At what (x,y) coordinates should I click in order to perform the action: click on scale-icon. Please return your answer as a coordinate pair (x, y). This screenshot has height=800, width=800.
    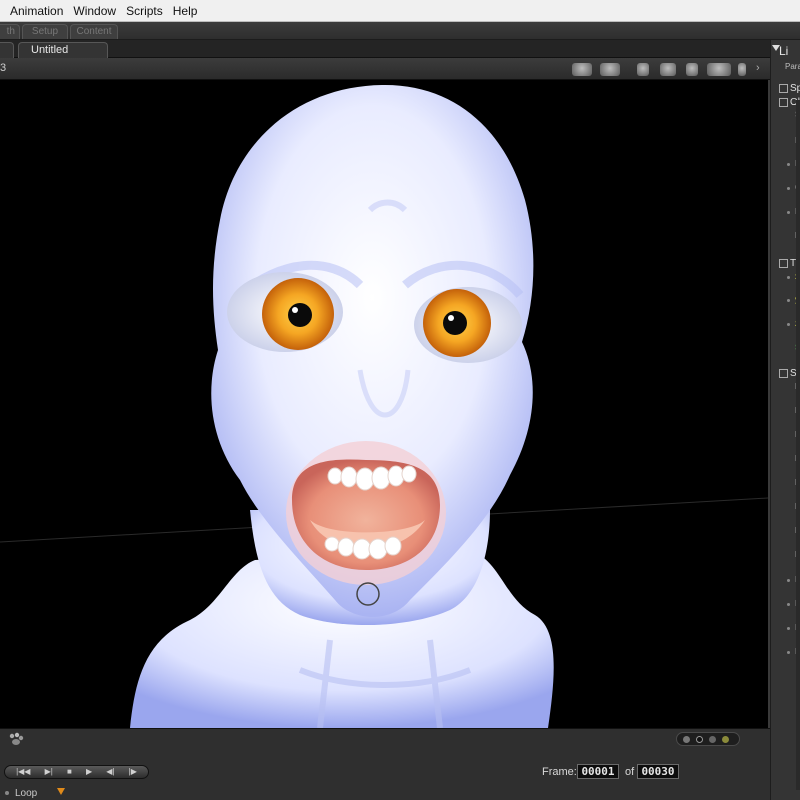
    Looking at the image, I should click on (742, 69).